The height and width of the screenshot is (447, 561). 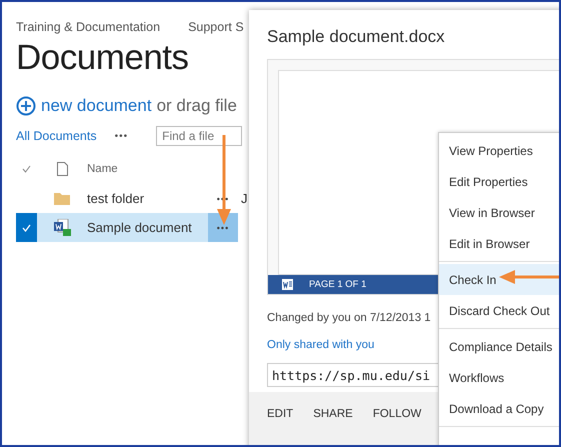 I want to click on add-icon, so click(x=26, y=106).